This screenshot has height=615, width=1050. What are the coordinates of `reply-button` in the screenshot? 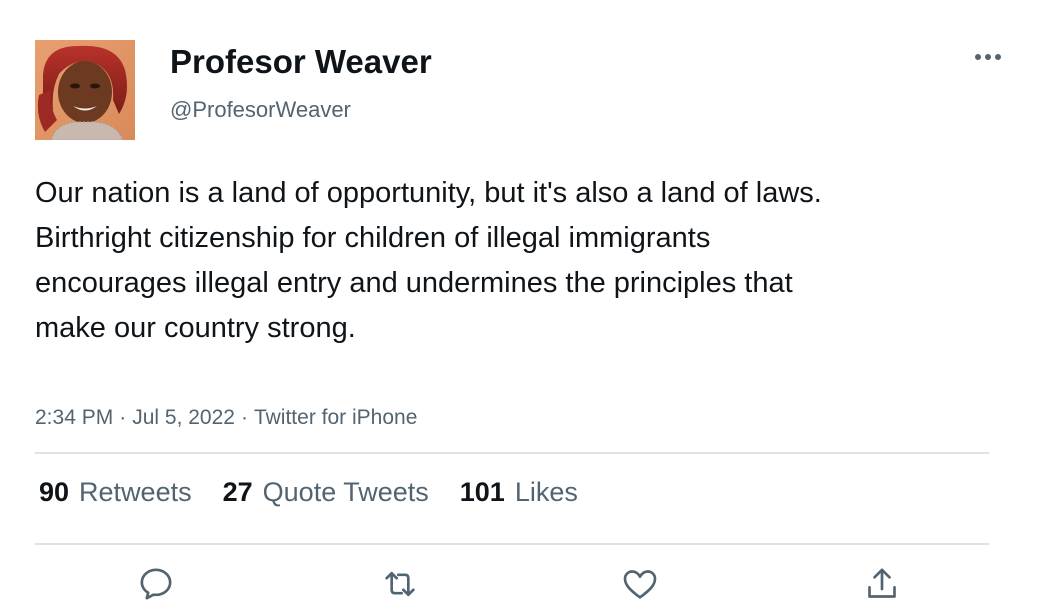 It's located at (156, 584).